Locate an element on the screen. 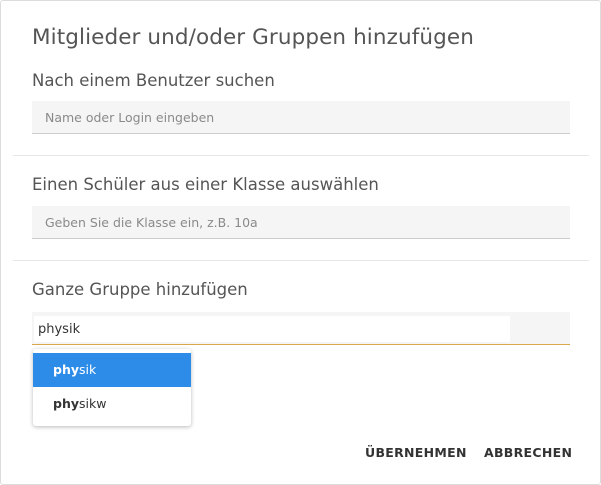  group-add-field is located at coordinates (301, 328).